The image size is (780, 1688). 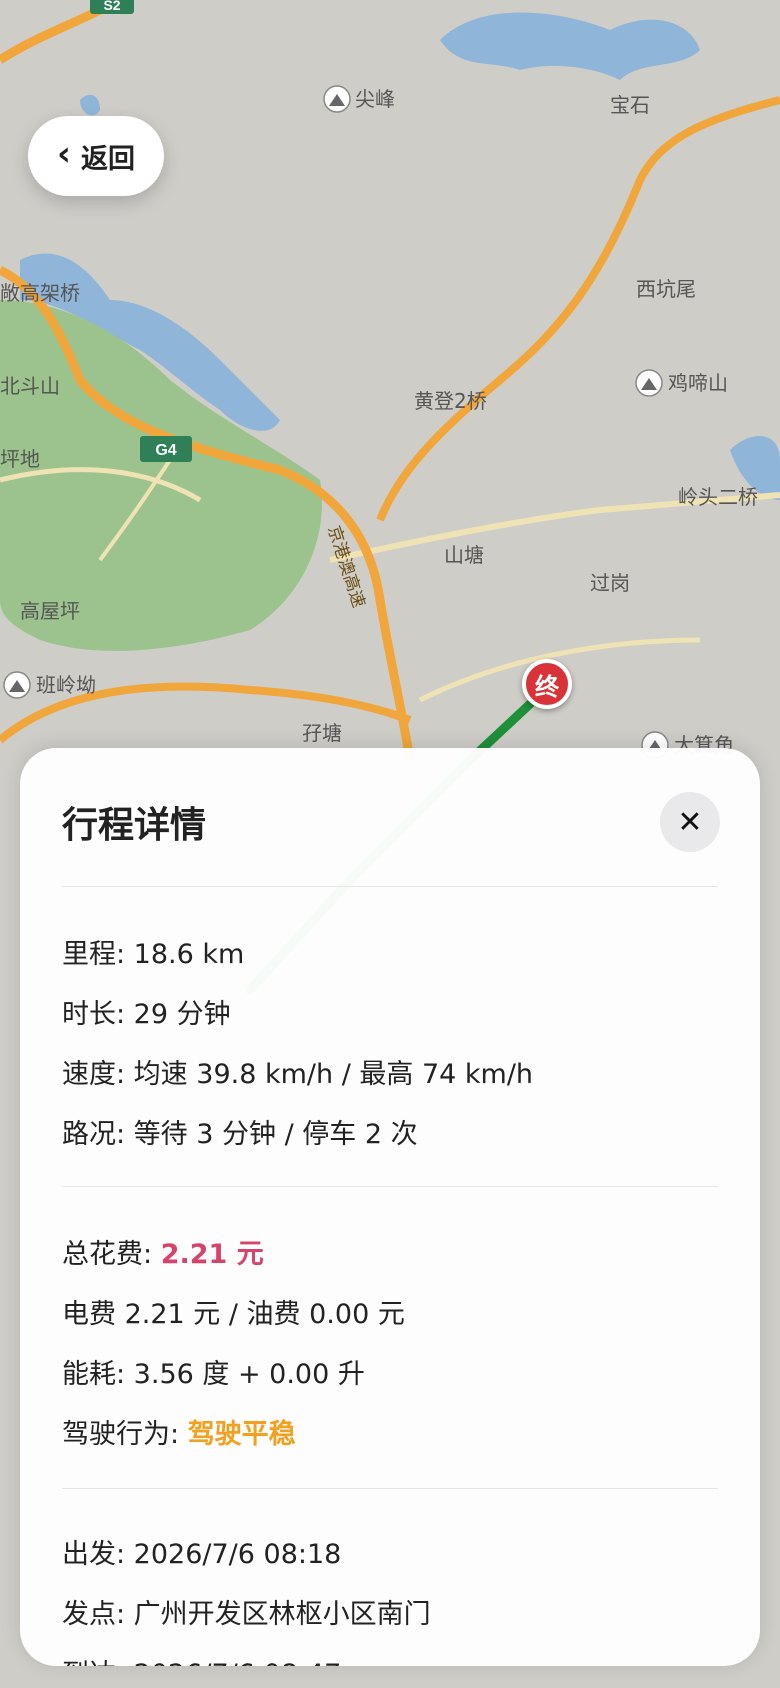 I want to click on map-label-jianfeng: 尖峰, so click(x=375, y=99).